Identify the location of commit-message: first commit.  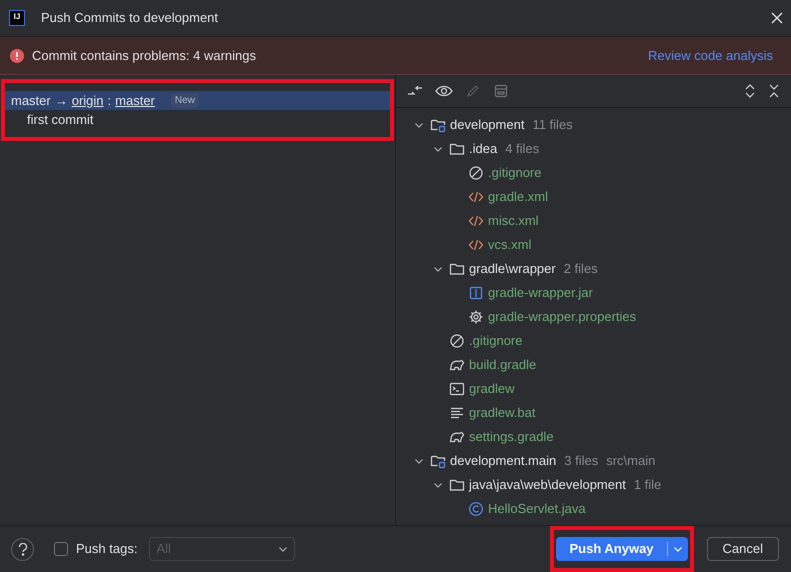
(197, 119).